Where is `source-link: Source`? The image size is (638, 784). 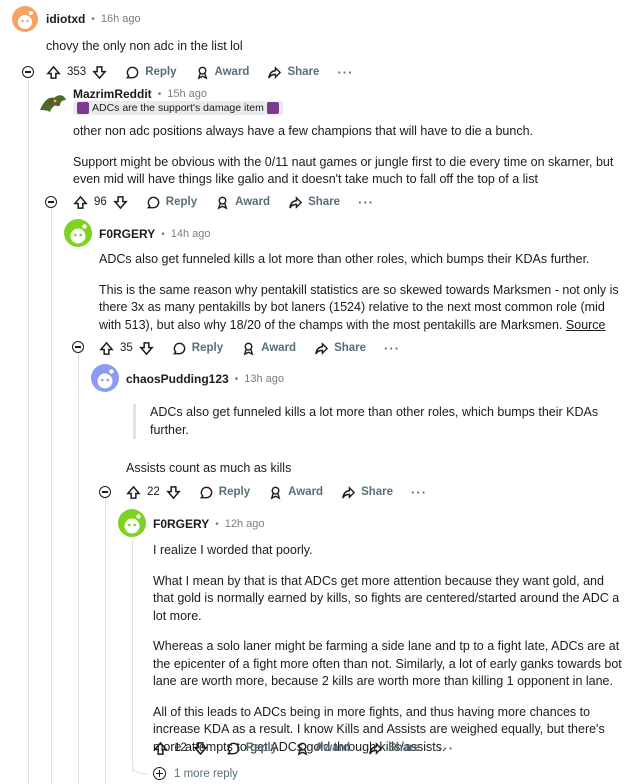
source-link: Source is located at coordinates (586, 325).